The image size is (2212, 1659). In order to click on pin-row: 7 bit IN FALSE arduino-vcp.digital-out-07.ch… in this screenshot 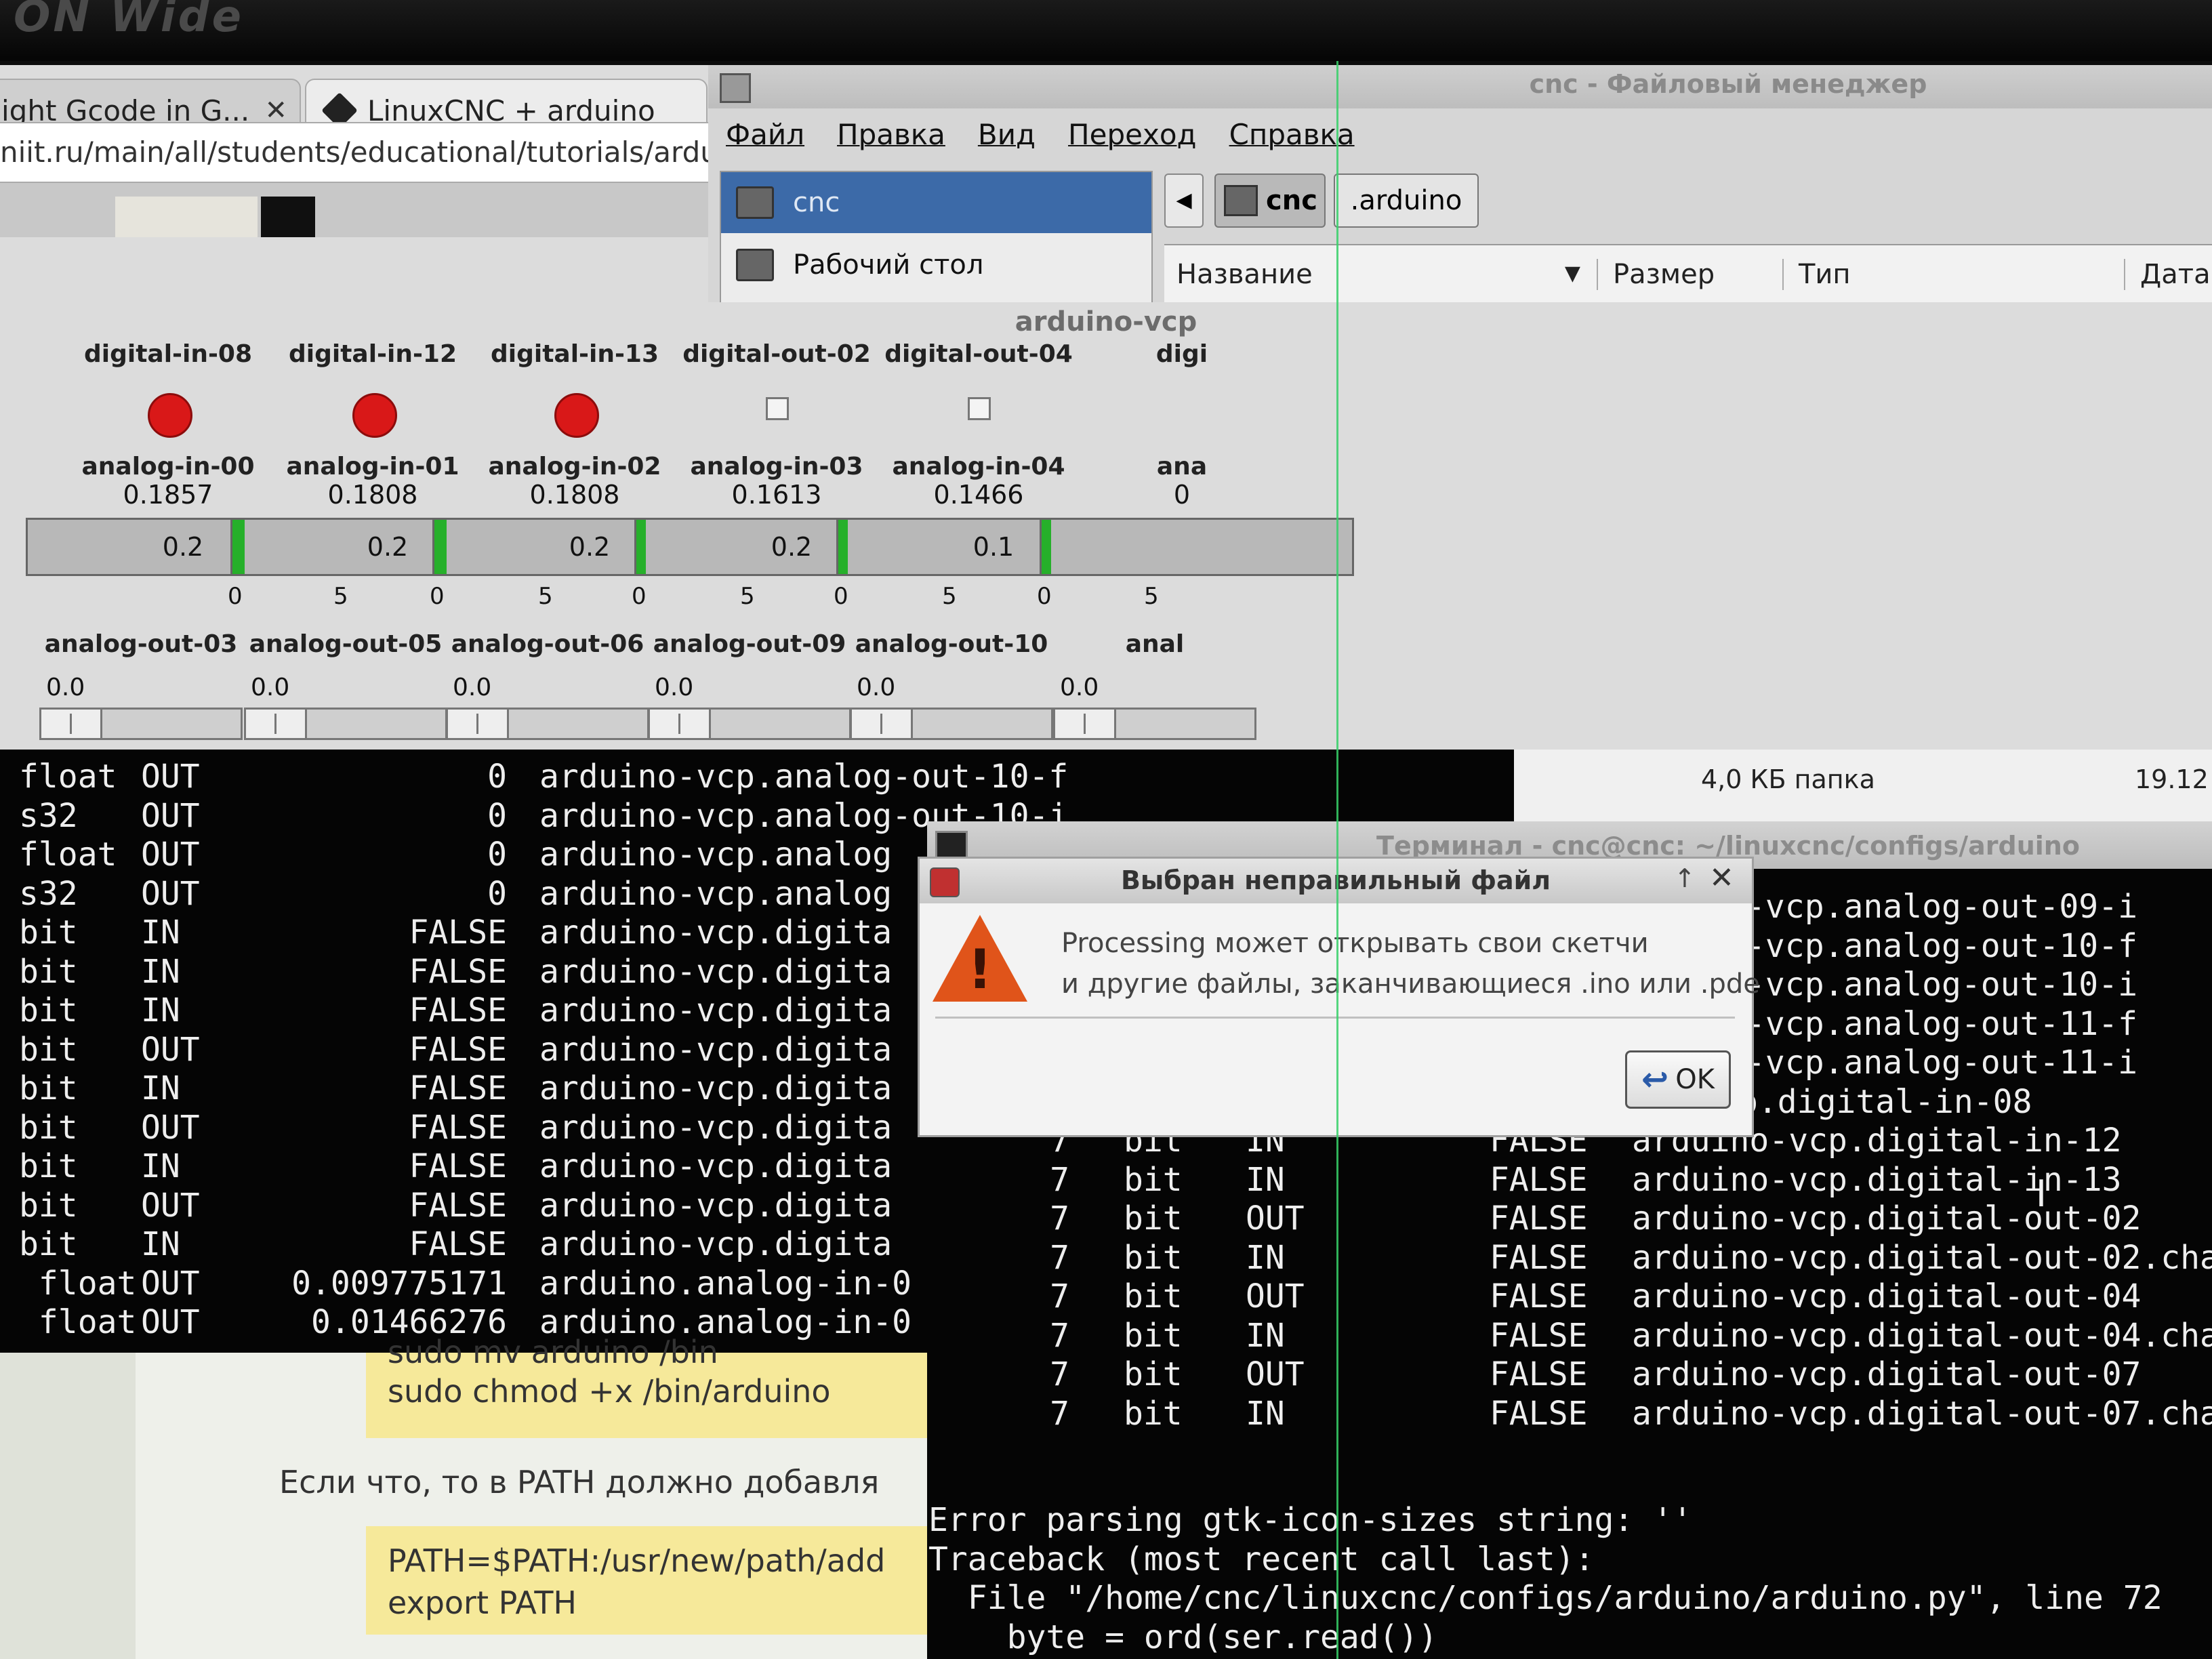, I will do `click(1614, 1414)`.